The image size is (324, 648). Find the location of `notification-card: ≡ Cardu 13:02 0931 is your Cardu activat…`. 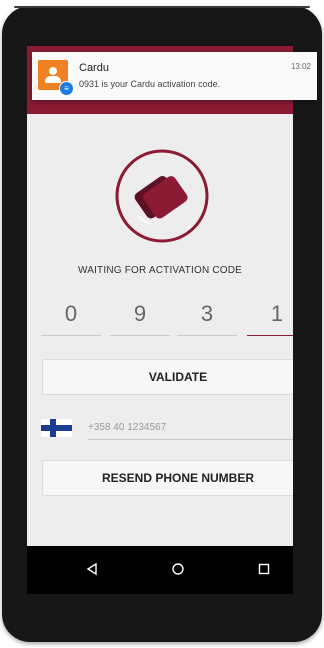

notification-card: ≡ Cardu 13:02 0931 is your Cardu activat… is located at coordinates (174, 76).